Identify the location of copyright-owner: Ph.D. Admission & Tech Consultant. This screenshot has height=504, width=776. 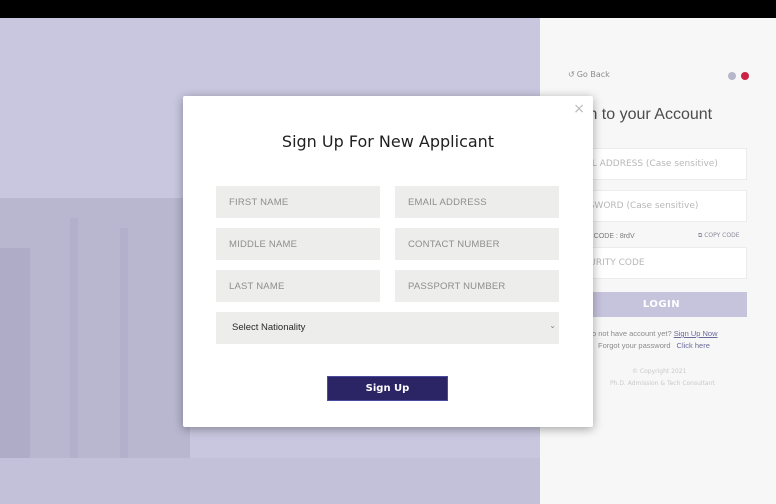
(662, 383).